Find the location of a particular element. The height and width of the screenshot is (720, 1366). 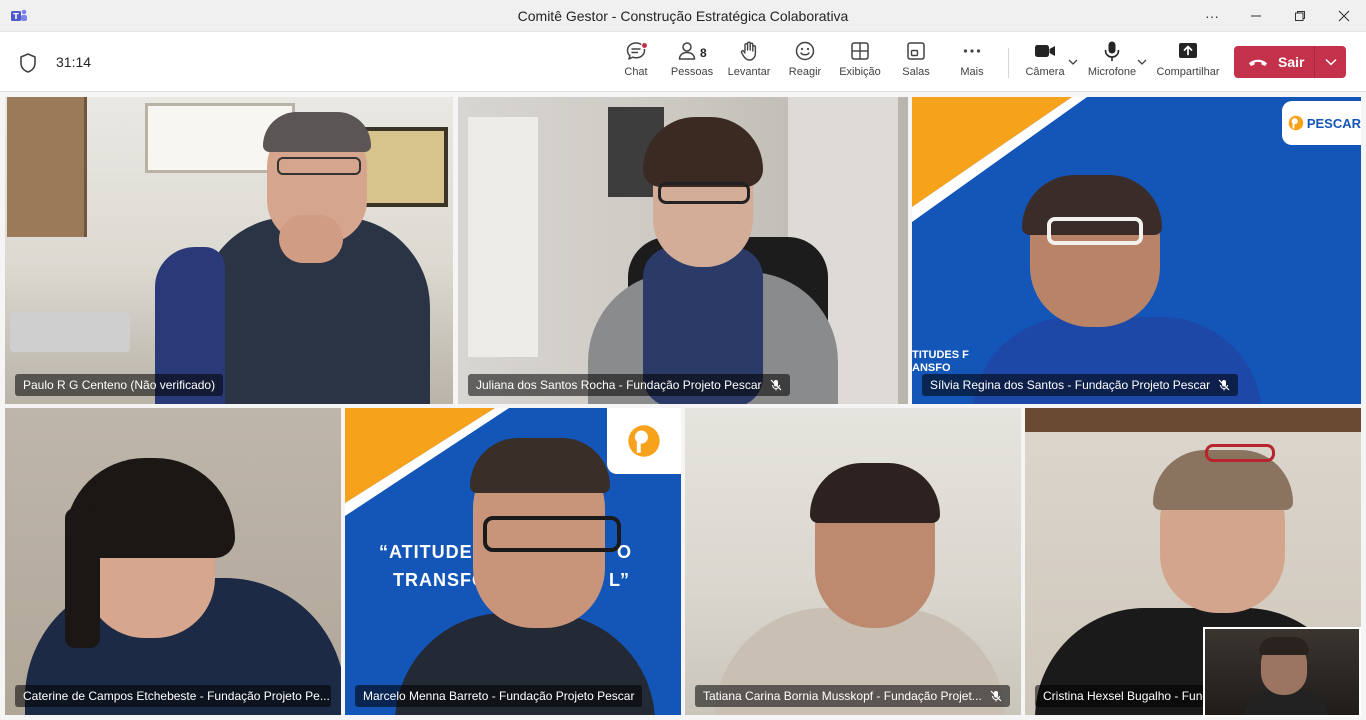

self-view is located at coordinates (1282, 672).